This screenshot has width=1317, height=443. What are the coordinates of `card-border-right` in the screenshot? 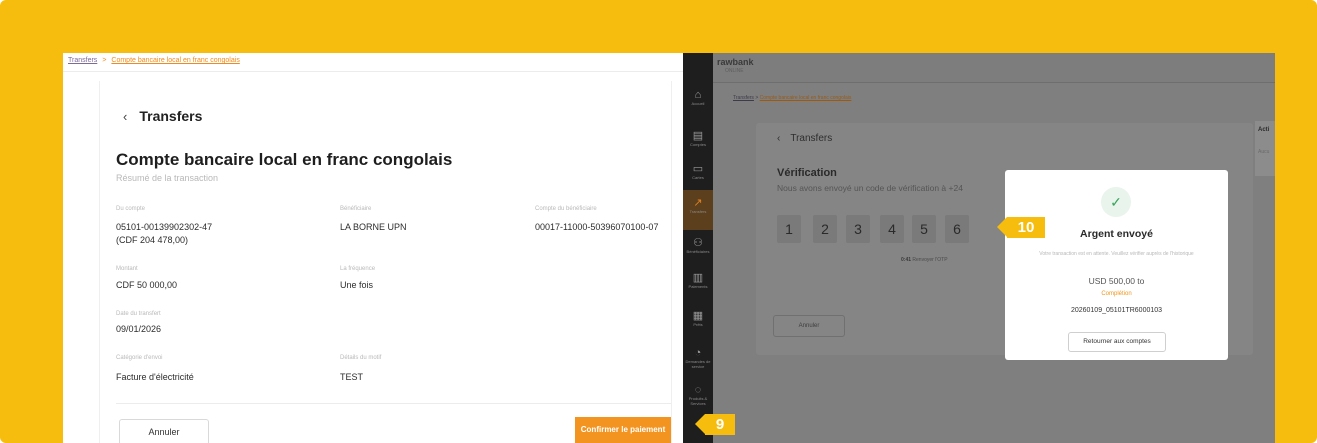 It's located at (671, 262).